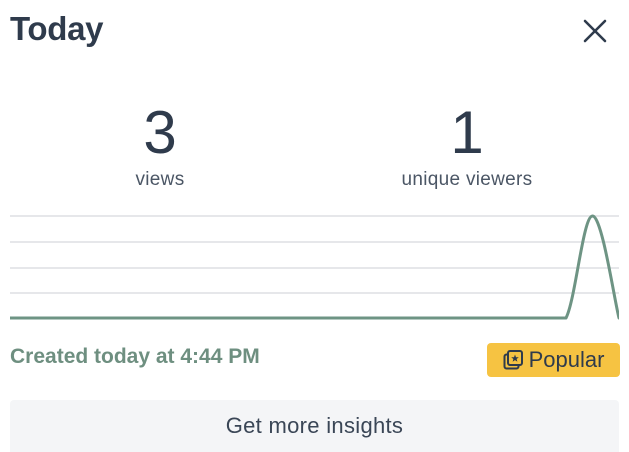 This screenshot has width=629, height=452. What do you see at coordinates (160, 179) in the screenshot?
I see `views-label: views` at bounding box center [160, 179].